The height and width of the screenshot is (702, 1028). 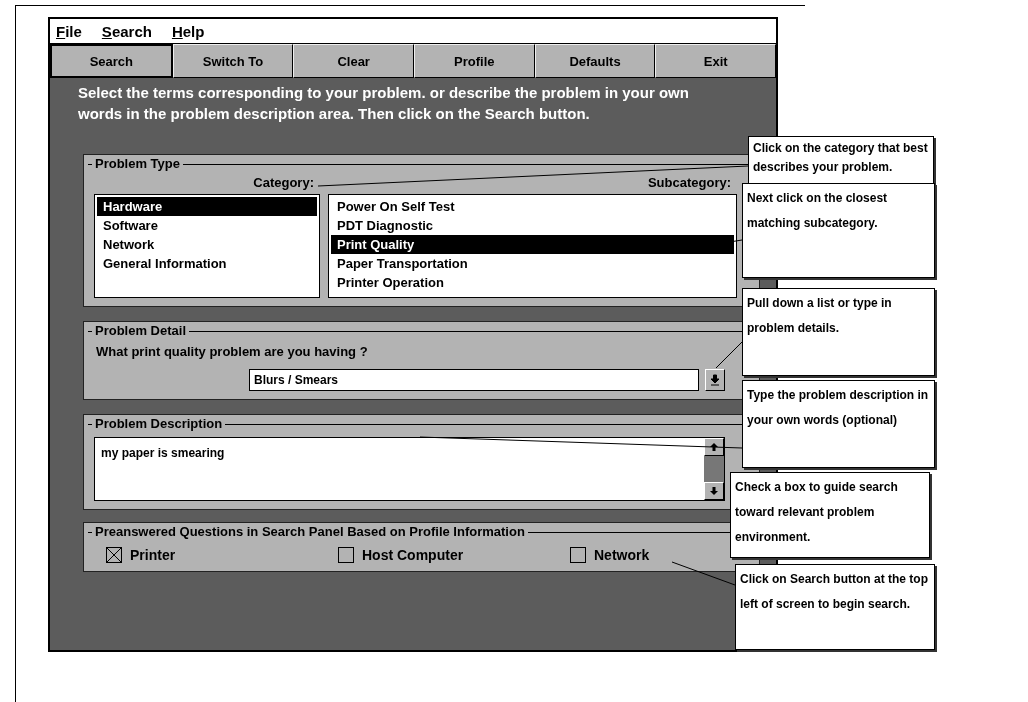 What do you see at coordinates (532, 225) in the screenshot?
I see `list-item: PDT Diagnostic` at bounding box center [532, 225].